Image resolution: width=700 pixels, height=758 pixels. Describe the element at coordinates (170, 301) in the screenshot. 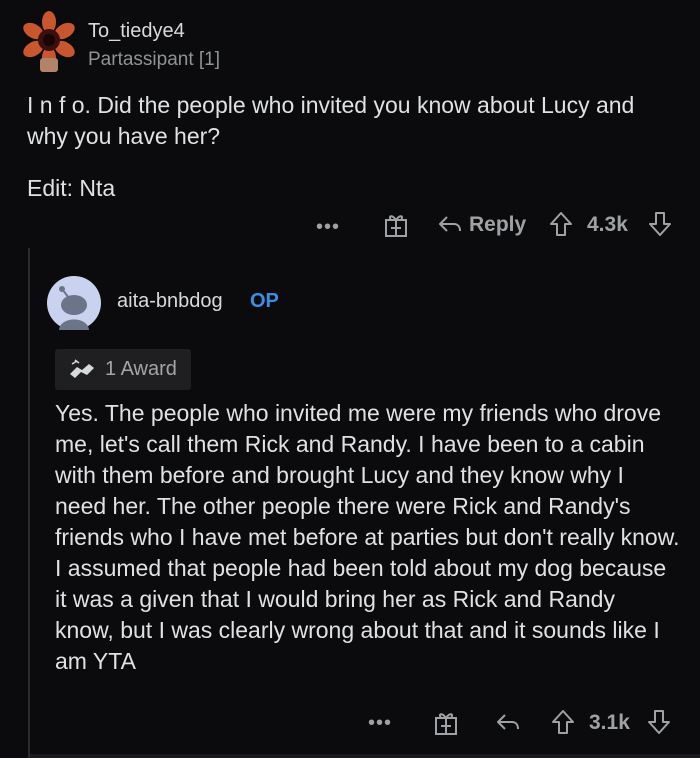

I see `comment2-username: aita-bnbdog` at that location.